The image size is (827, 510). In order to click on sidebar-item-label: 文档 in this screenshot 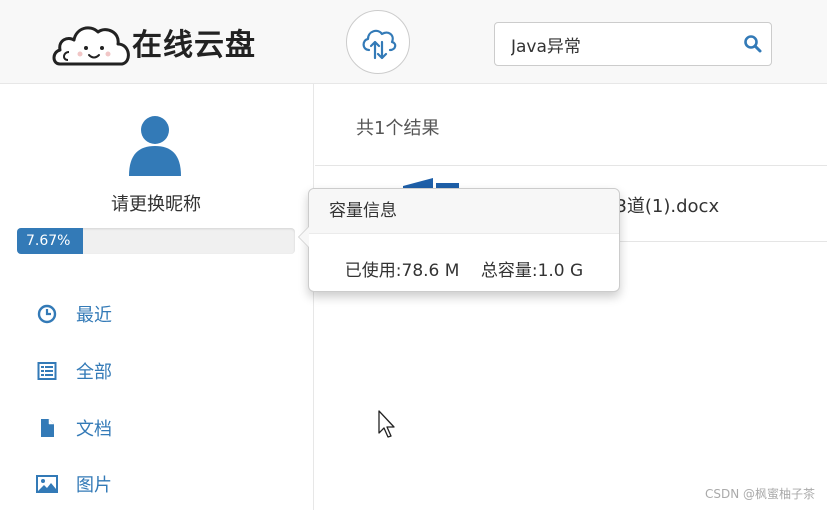, I will do `click(94, 429)`.